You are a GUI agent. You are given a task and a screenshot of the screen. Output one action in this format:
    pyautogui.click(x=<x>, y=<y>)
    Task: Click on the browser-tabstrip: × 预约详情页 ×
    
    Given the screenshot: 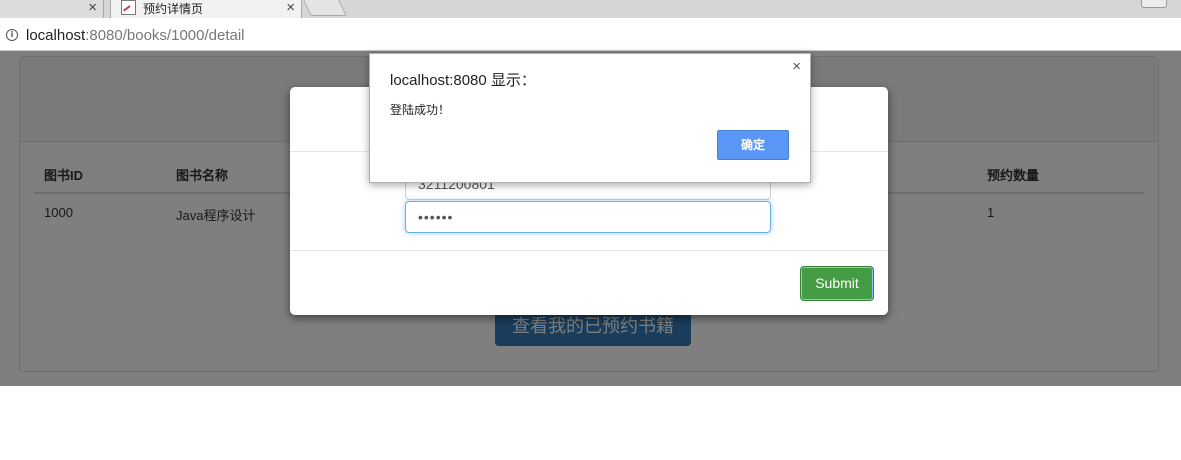 What is the action you would take?
    pyautogui.click(x=590, y=9)
    